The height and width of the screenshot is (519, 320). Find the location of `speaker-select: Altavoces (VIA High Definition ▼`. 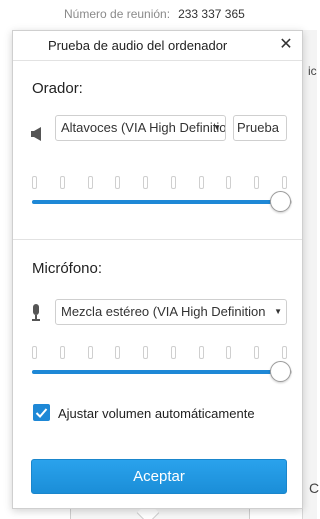

speaker-select: Altavoces (VIA High Definition ▼ is located at coordinates (140, 128).